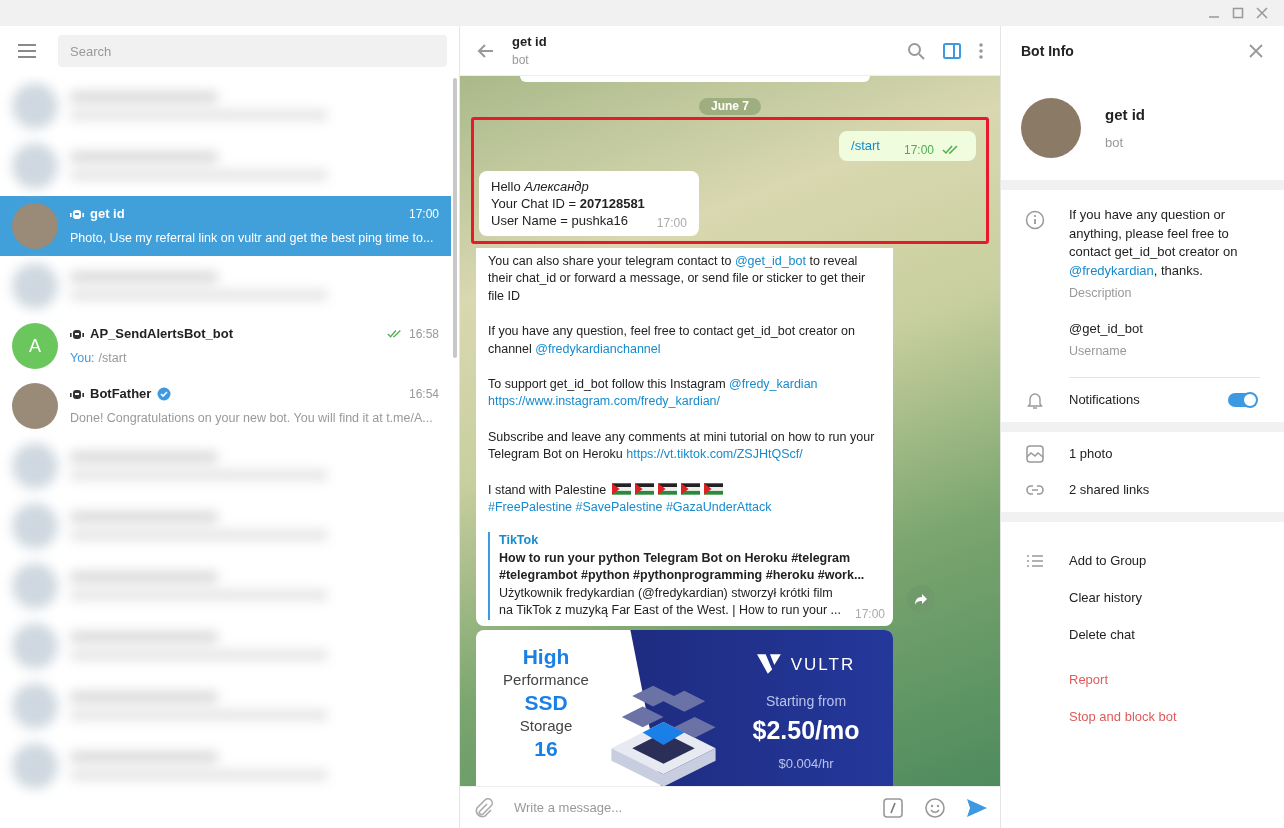 This screenshot has width=1284, height=828. What do you see at coordinates (1105, 597) in the screenshot?
I see `menu-item: Clear history` at bounding box center [1105, 597].